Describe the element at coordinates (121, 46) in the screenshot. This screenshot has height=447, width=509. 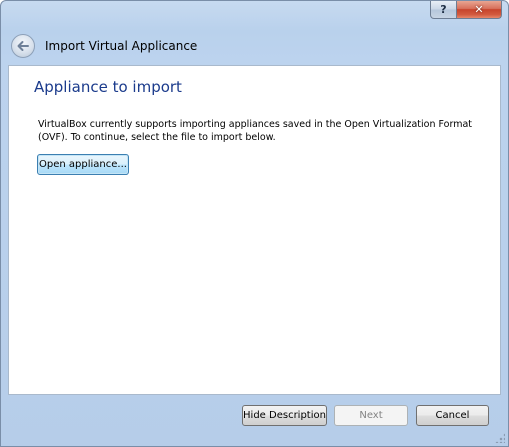
I see `wizard-title: Import Virtual Applicance` at that location.